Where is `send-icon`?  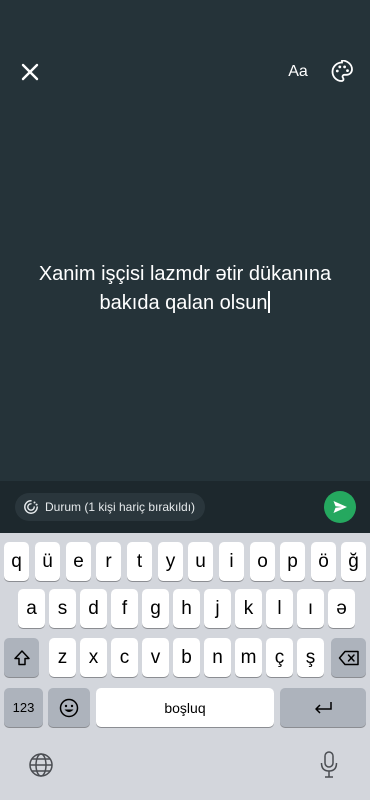
send-icon is located at coordinates (340, 507).